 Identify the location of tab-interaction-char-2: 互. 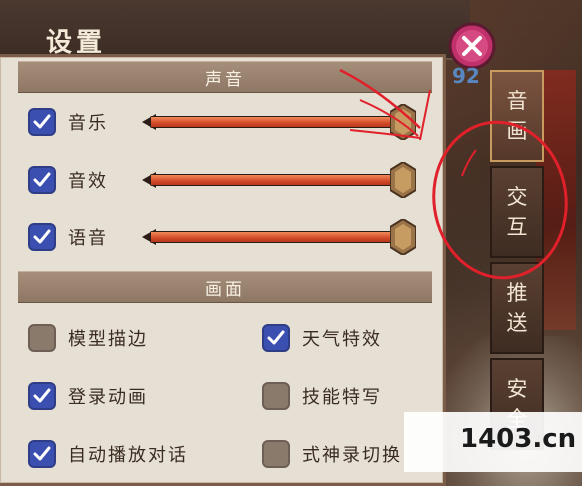
(517, 227).